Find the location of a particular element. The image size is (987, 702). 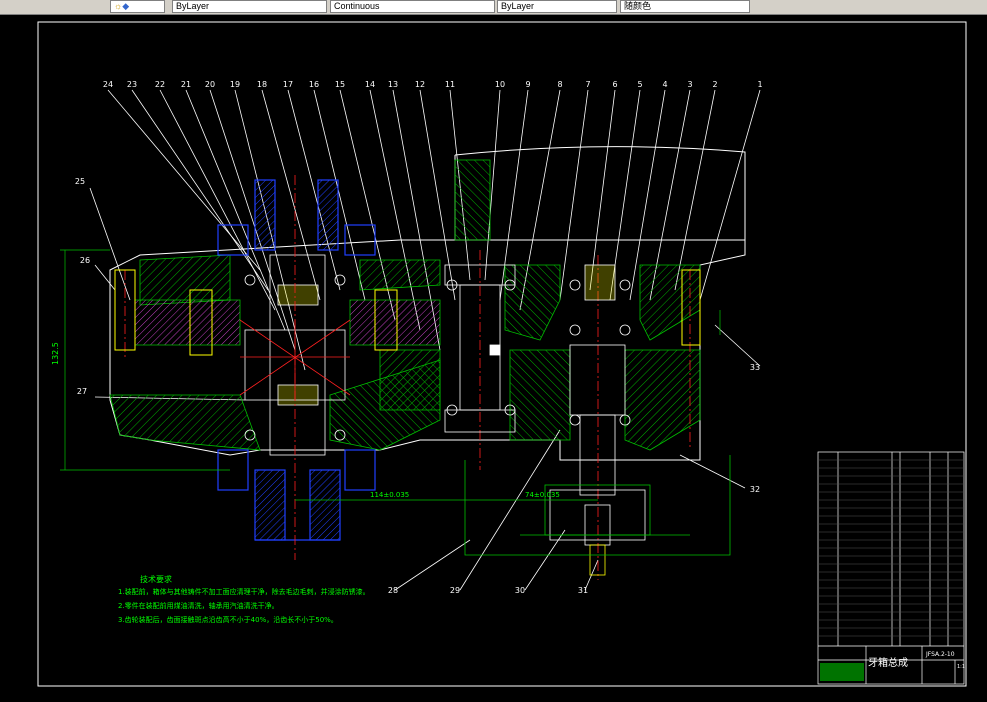

tech-req-line: 2.零件在装配前用煤油清洗，轴承用汽油清洗干净。 is located at coordinates (198, 605).